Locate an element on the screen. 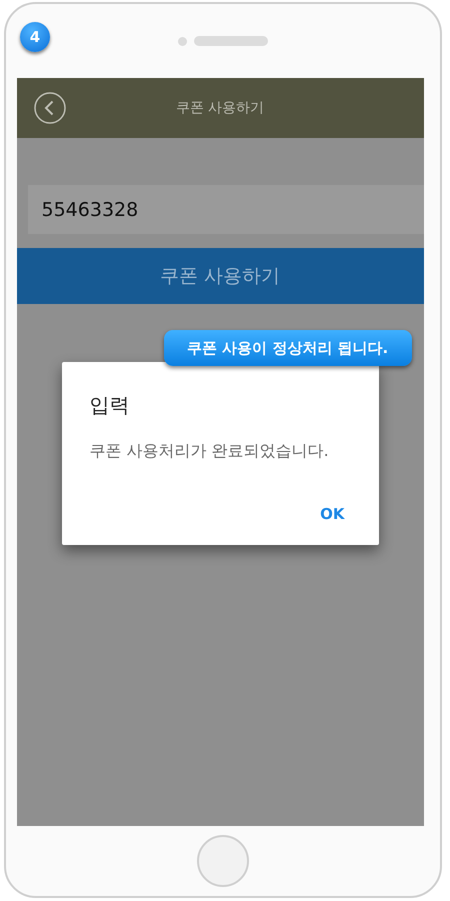  step-badge: 4 is located at coordinates (35, 37).